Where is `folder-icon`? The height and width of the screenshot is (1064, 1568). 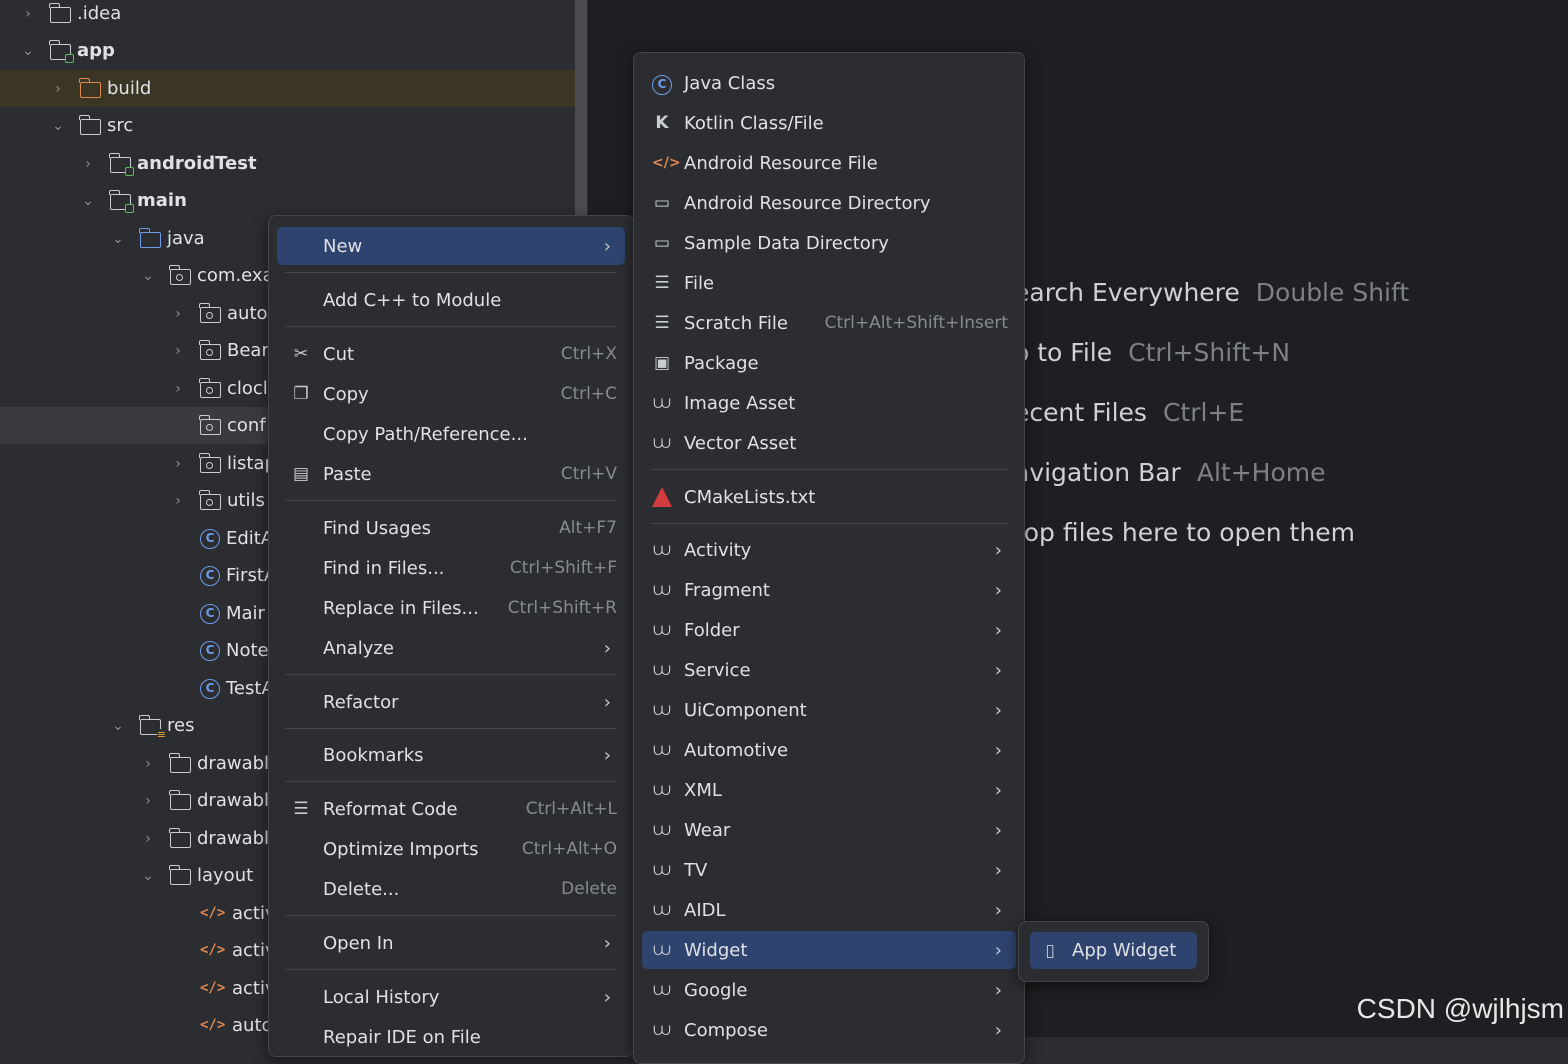
folder-icon is located at coordinates (180, 874).